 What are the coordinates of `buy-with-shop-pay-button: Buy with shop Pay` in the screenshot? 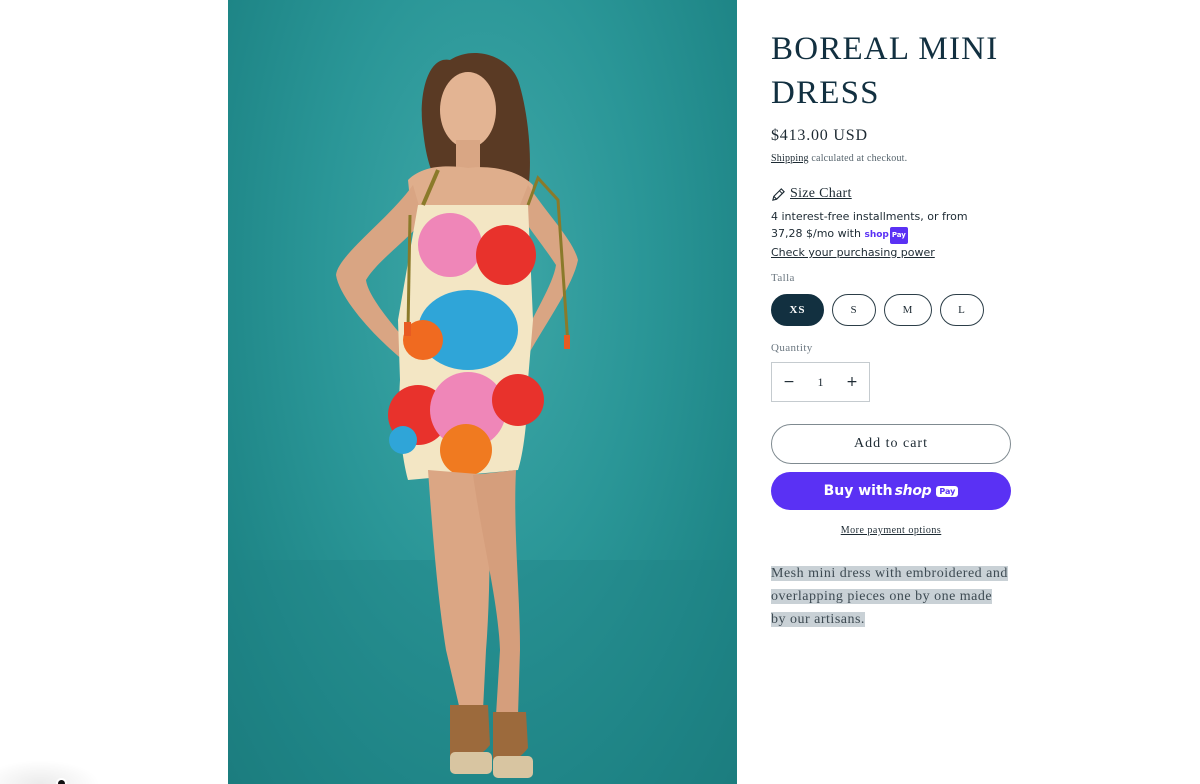 It's located at (891, 491).